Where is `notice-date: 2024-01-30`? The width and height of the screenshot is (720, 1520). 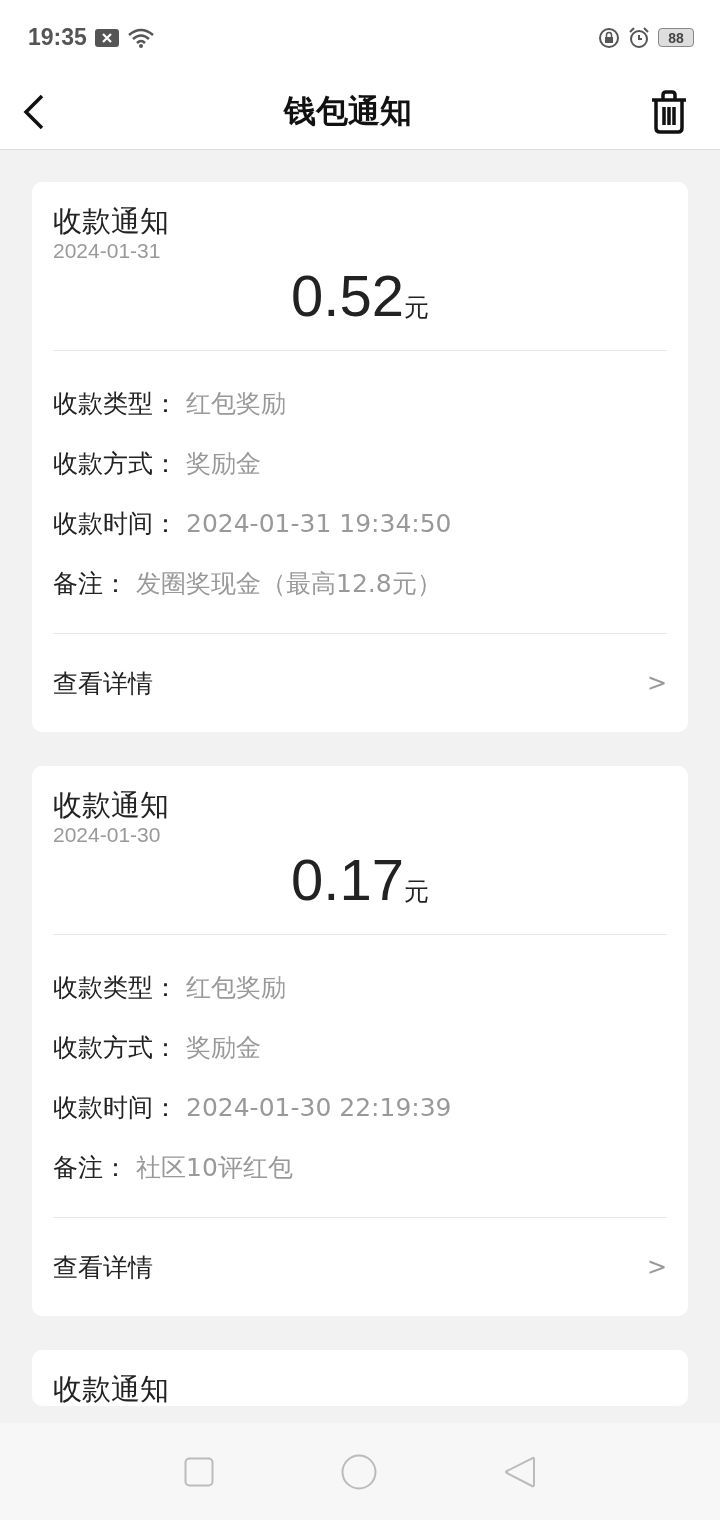
notice-date: 2024-01-30 is located at coordinates (107, 835).